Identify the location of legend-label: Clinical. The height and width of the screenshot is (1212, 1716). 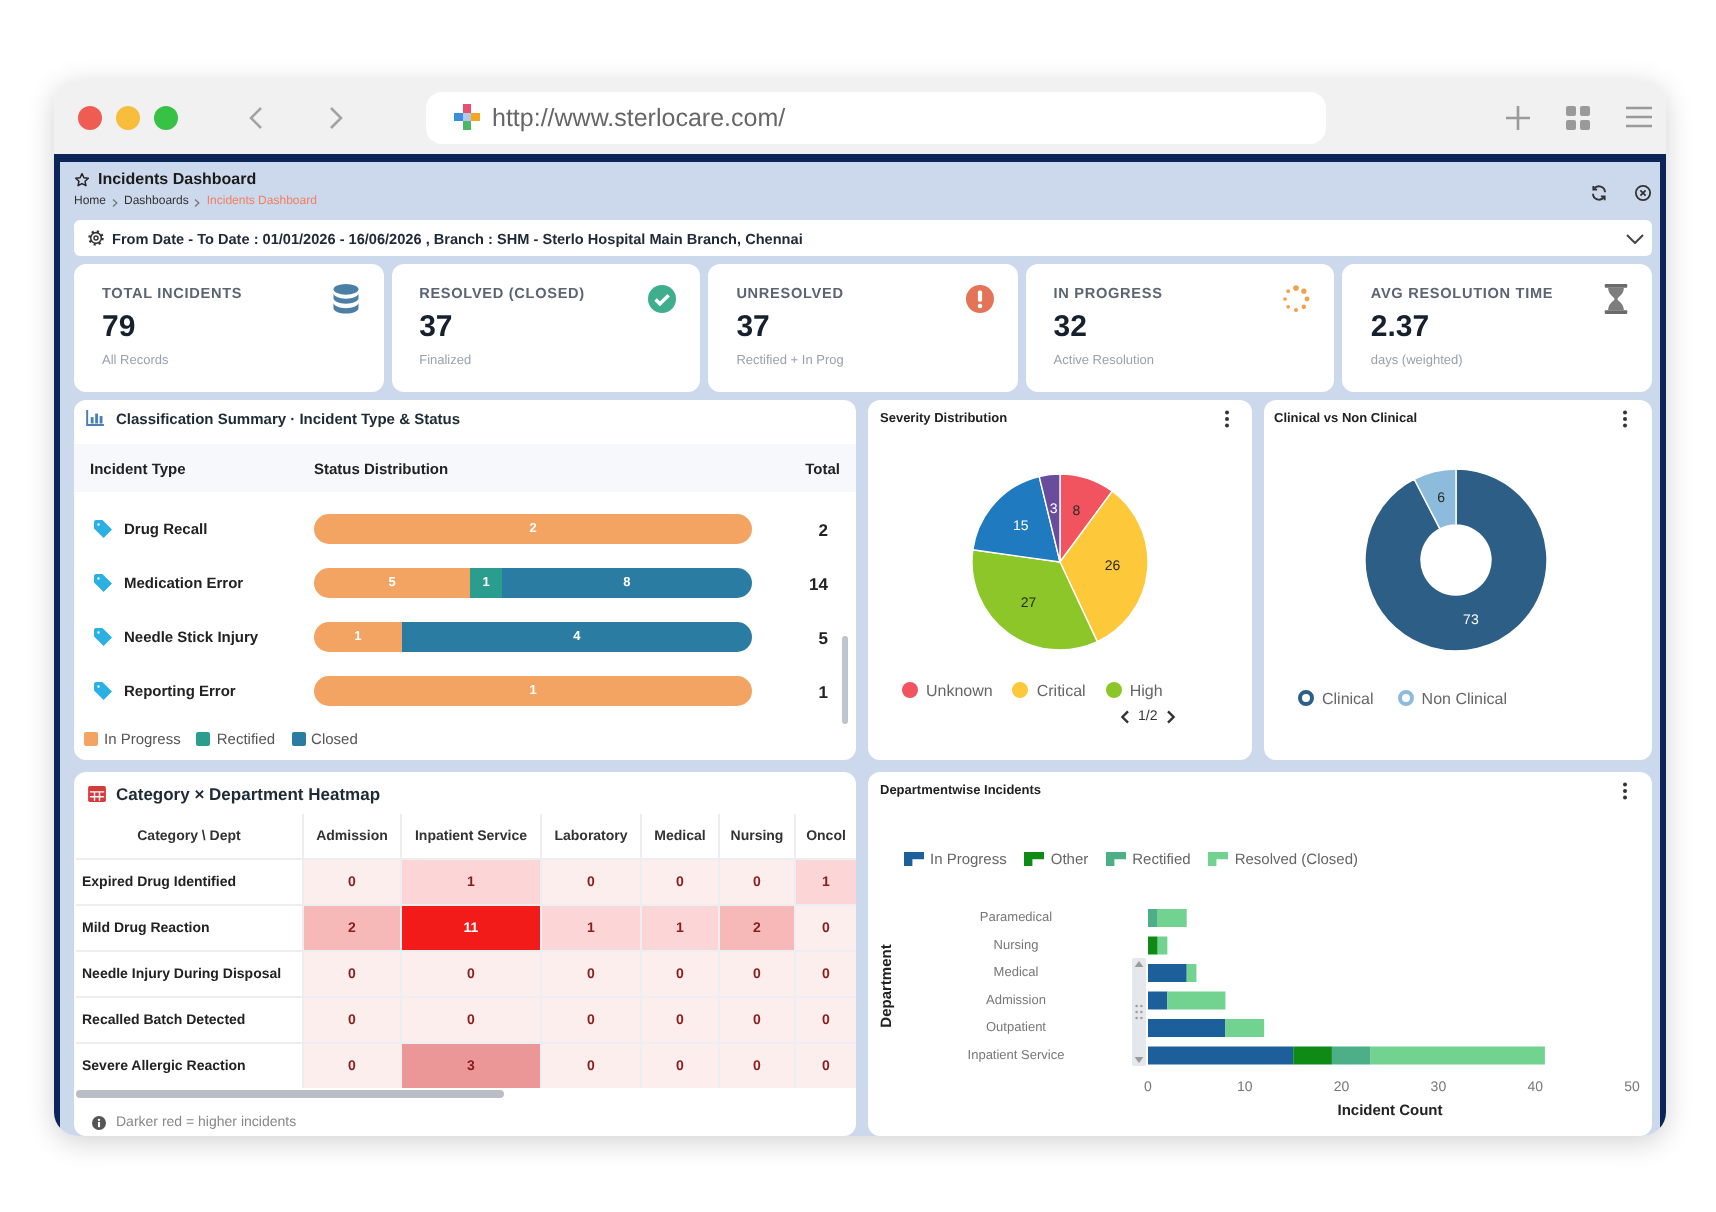
(1348, 698).